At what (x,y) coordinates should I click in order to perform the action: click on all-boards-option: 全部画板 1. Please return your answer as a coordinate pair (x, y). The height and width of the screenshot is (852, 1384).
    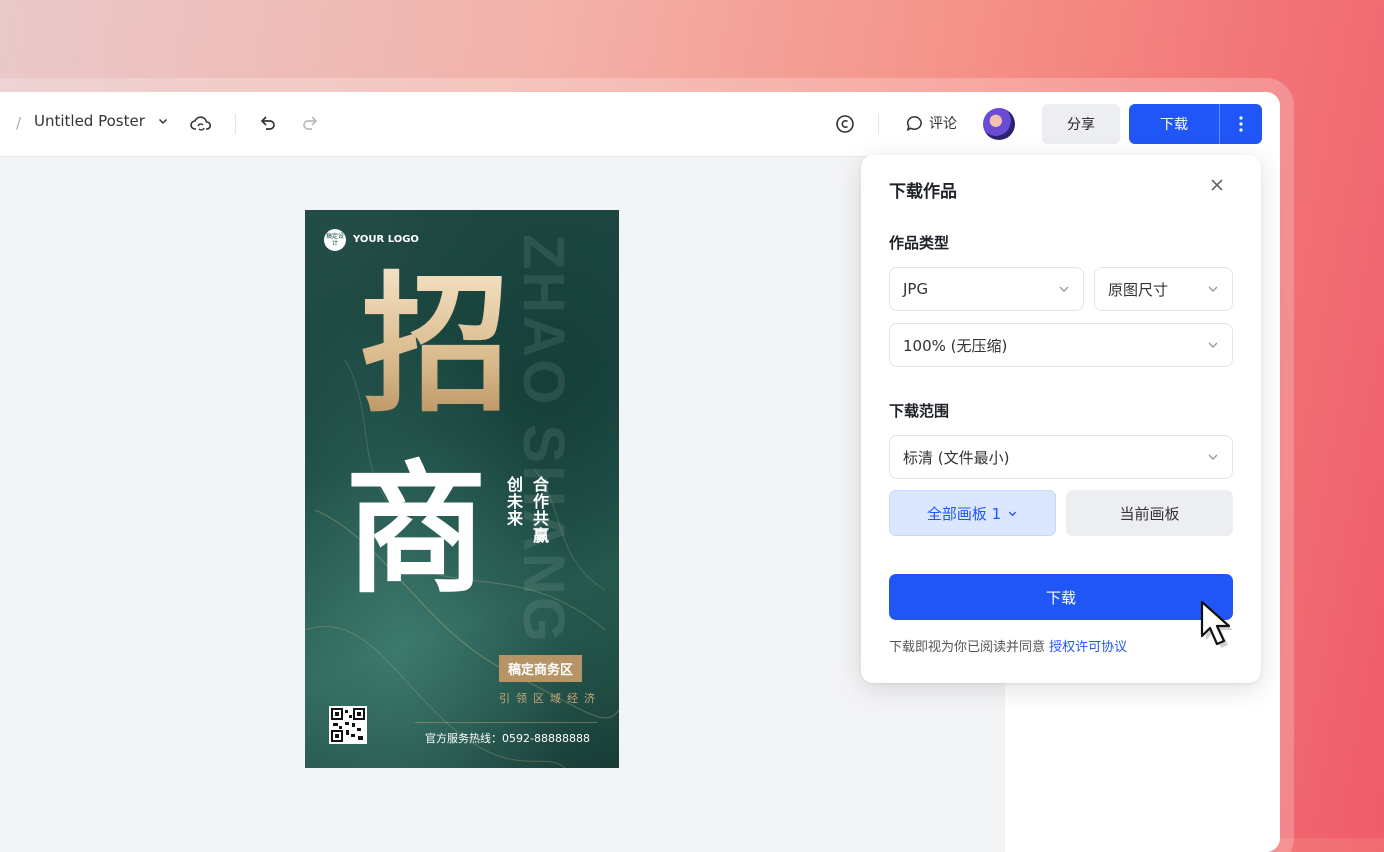
    Looking at the image, I should click on (972, 513).